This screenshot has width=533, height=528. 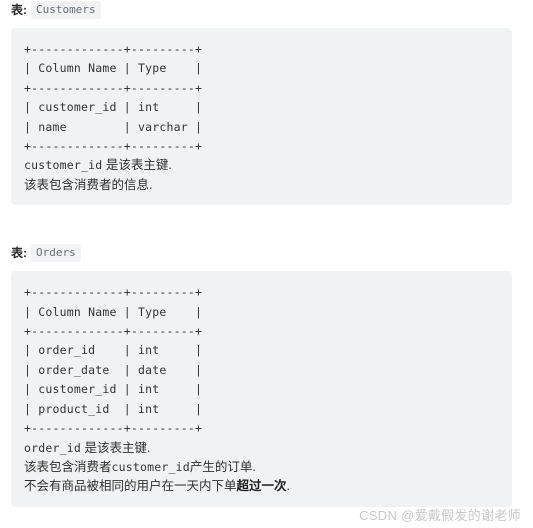 What do you see at coordinates (52, 447) in the screenshot?
I see `note-mono: order_id` at bounding box center [52, 447].